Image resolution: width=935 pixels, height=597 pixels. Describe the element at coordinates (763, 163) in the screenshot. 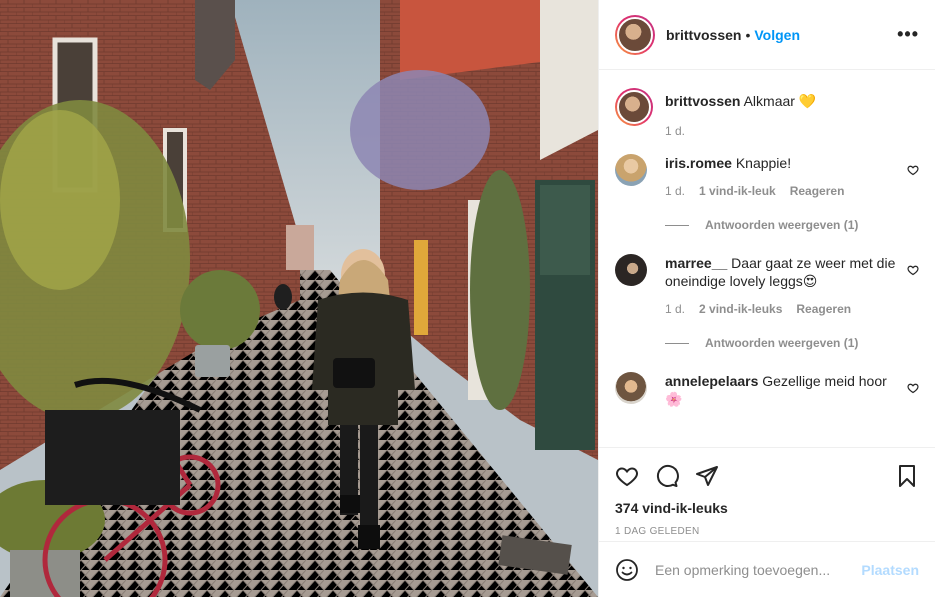

I see `comment-text: Knappie!` at that location.